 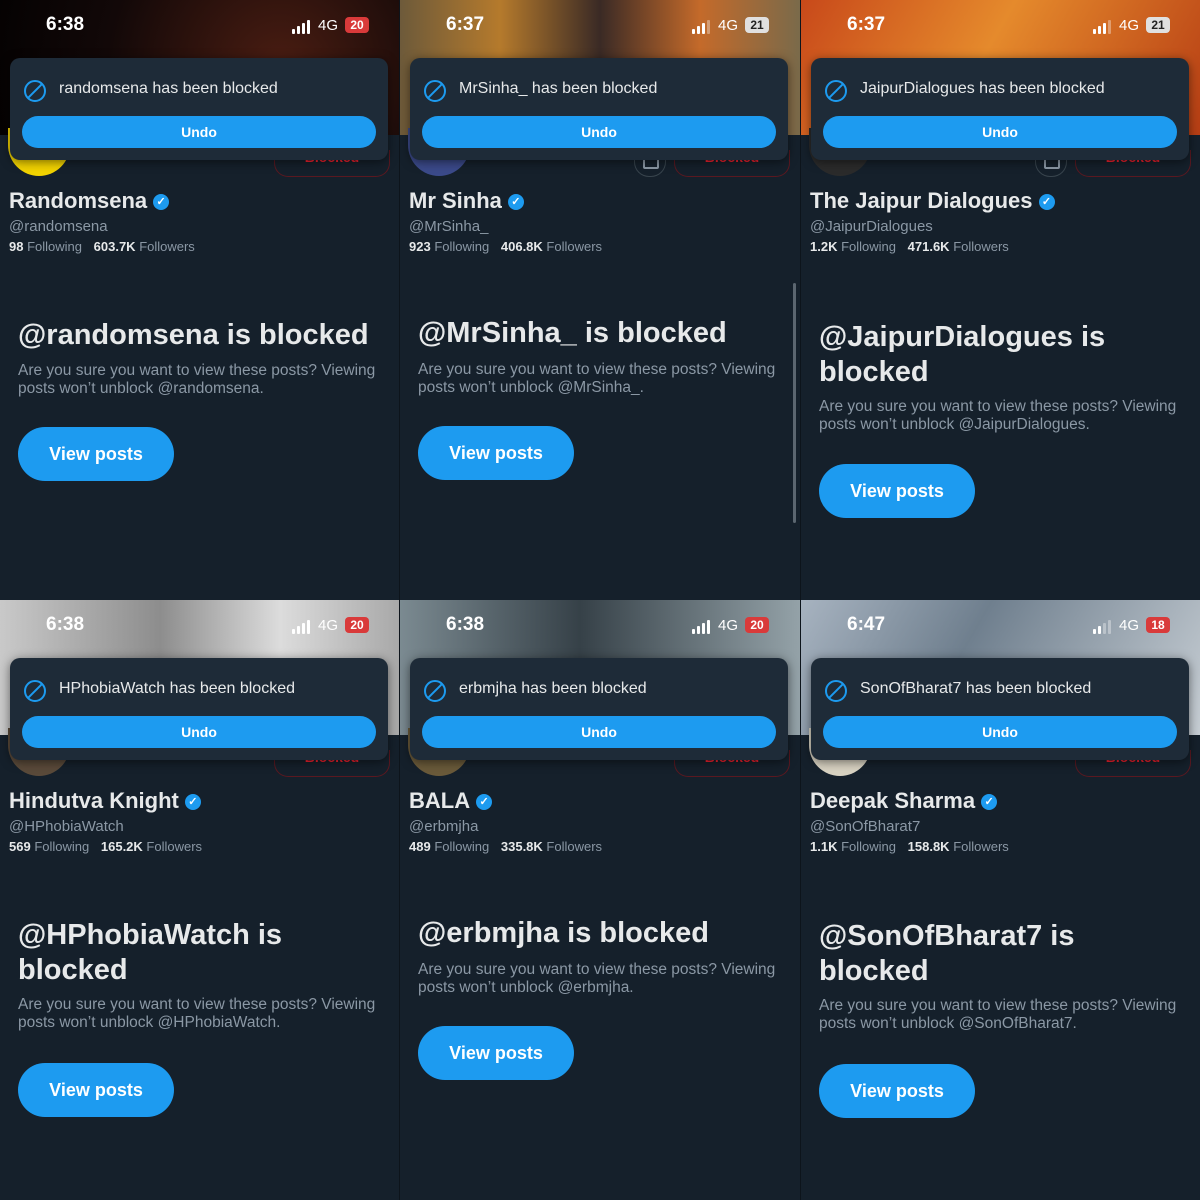 I want to click on followers-count: 335.8K, so click(x=521, y=846).